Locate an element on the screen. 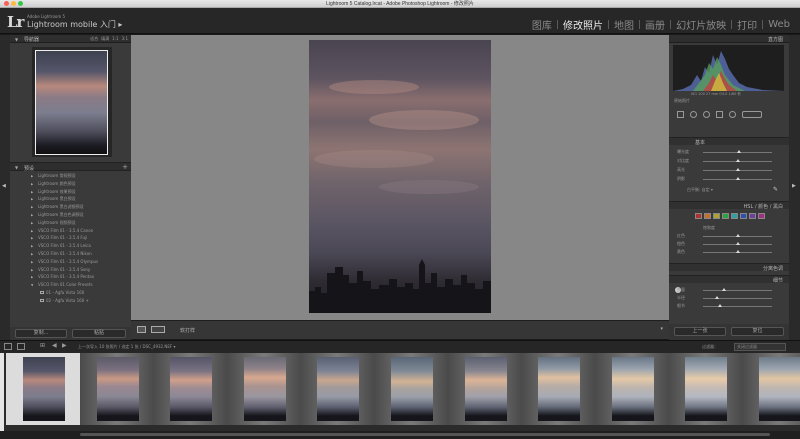 This screenshot has height=439, width=800. previous-settings-button: 上一张 is located at coordinates (700, 331).